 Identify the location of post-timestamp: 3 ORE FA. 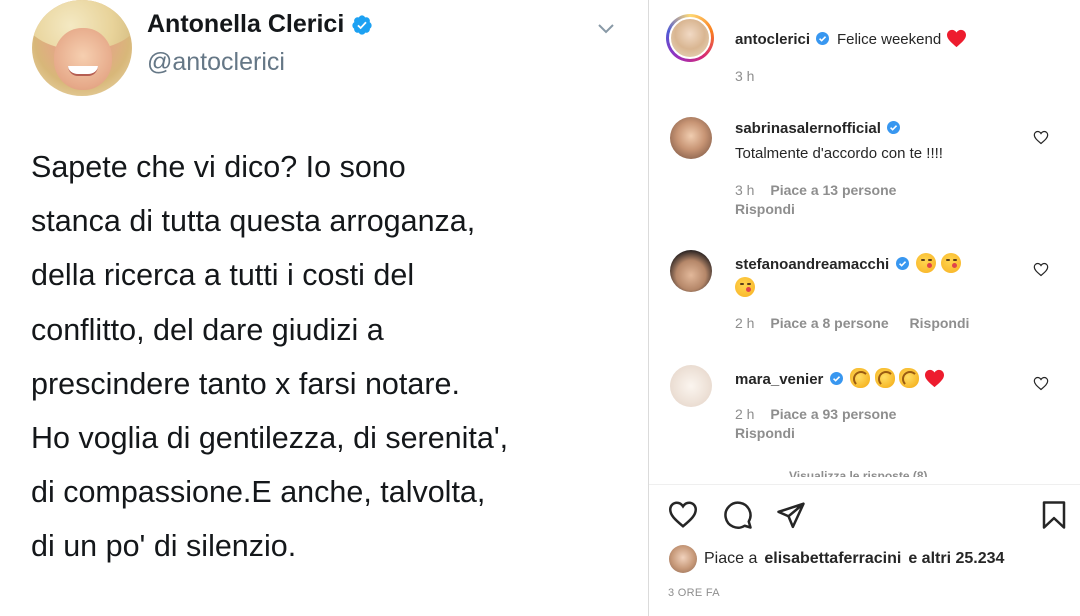
(694, 593).